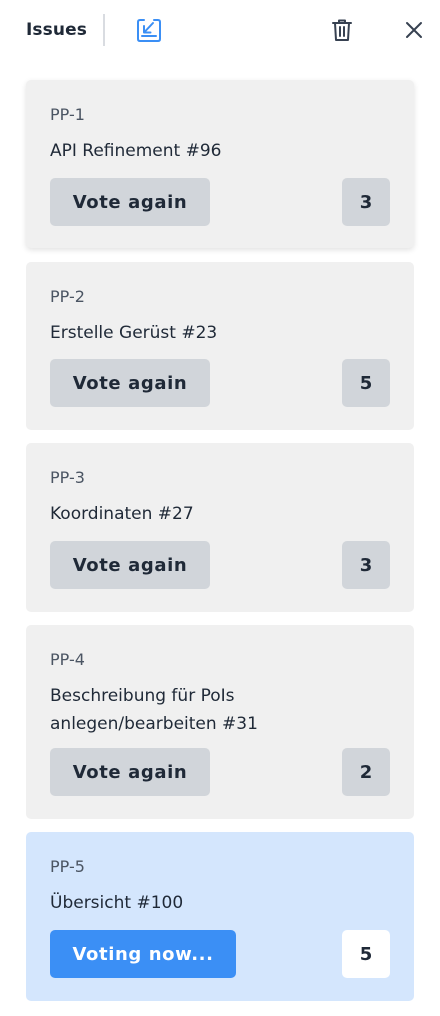  Describe the element at coordinates (366, 772) in the screenshot. I see `score-badge: 2` at that location.